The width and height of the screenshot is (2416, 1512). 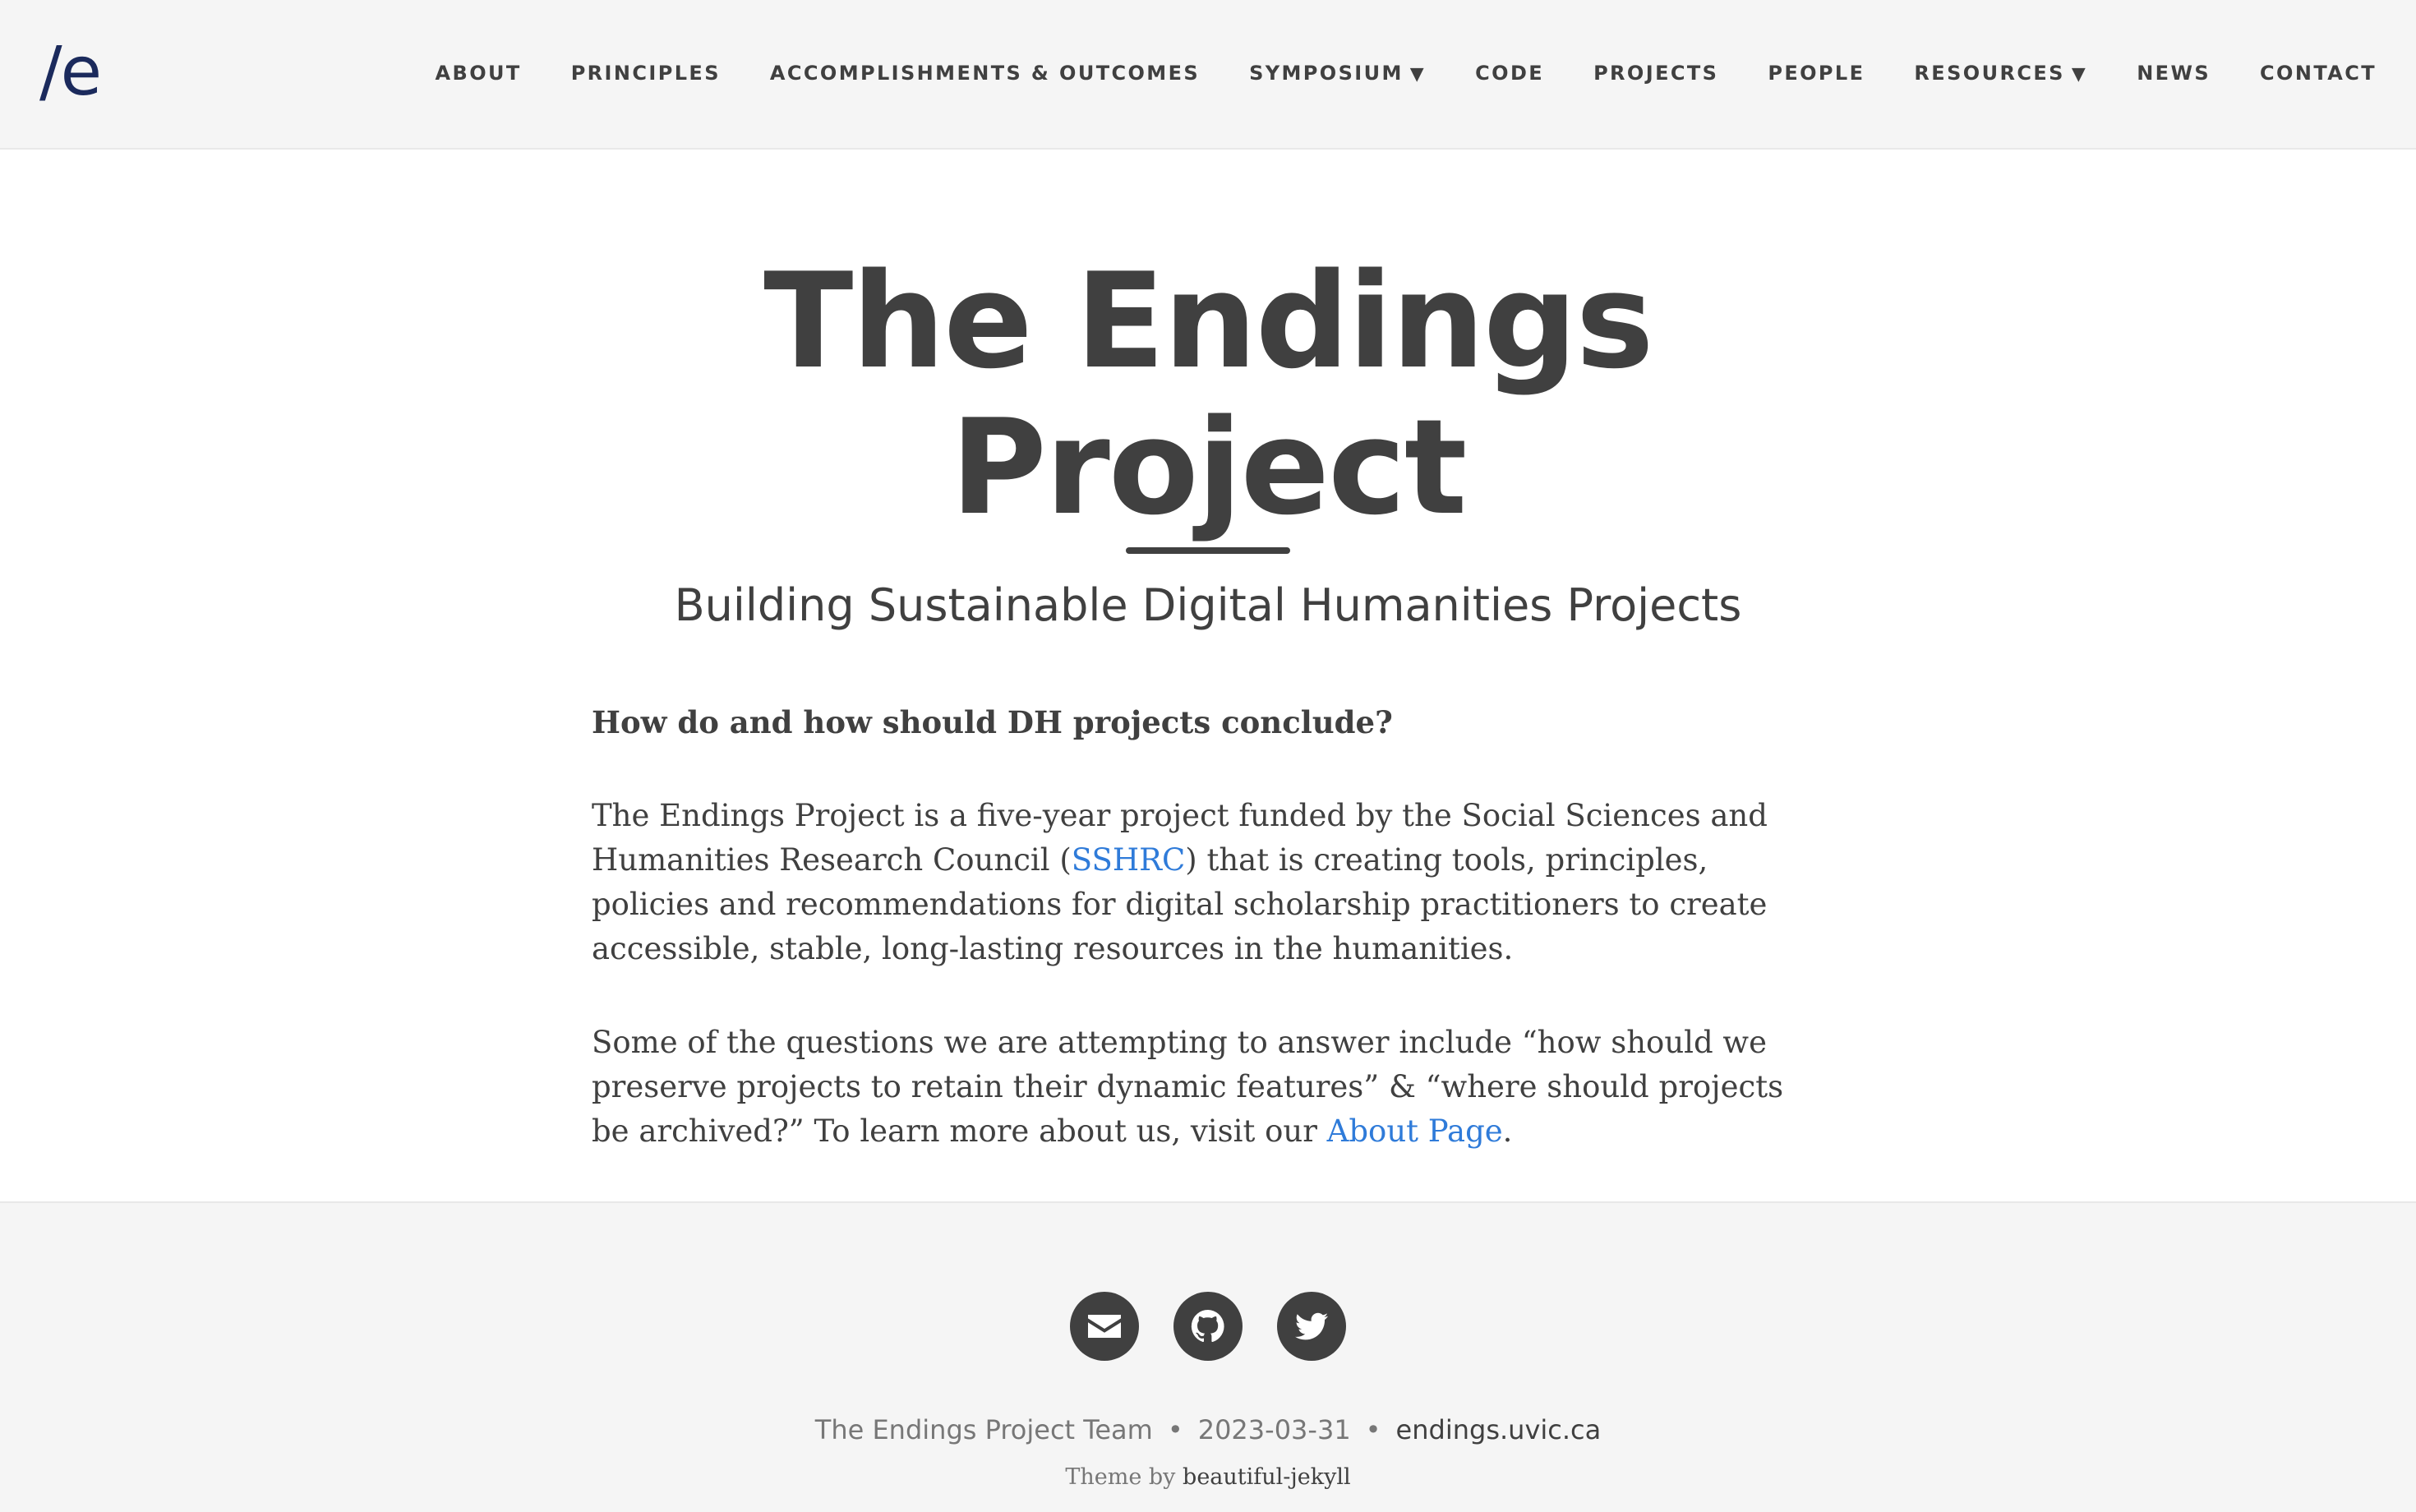 What do you see at coordinates (1208, 321) in the screenshot?
I see `page-title-line1: The Endings` at bounding box center [1208, 321].